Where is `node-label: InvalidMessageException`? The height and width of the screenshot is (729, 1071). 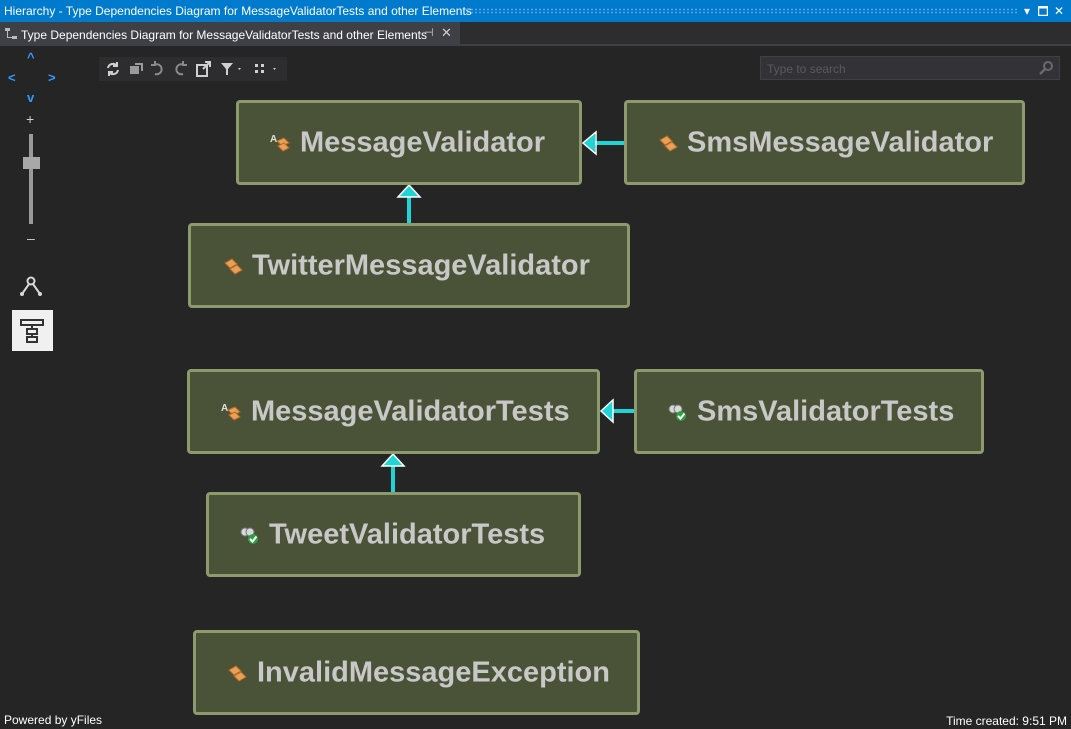 node-label: InvalidMessageException is located at coordinates (433, 672).